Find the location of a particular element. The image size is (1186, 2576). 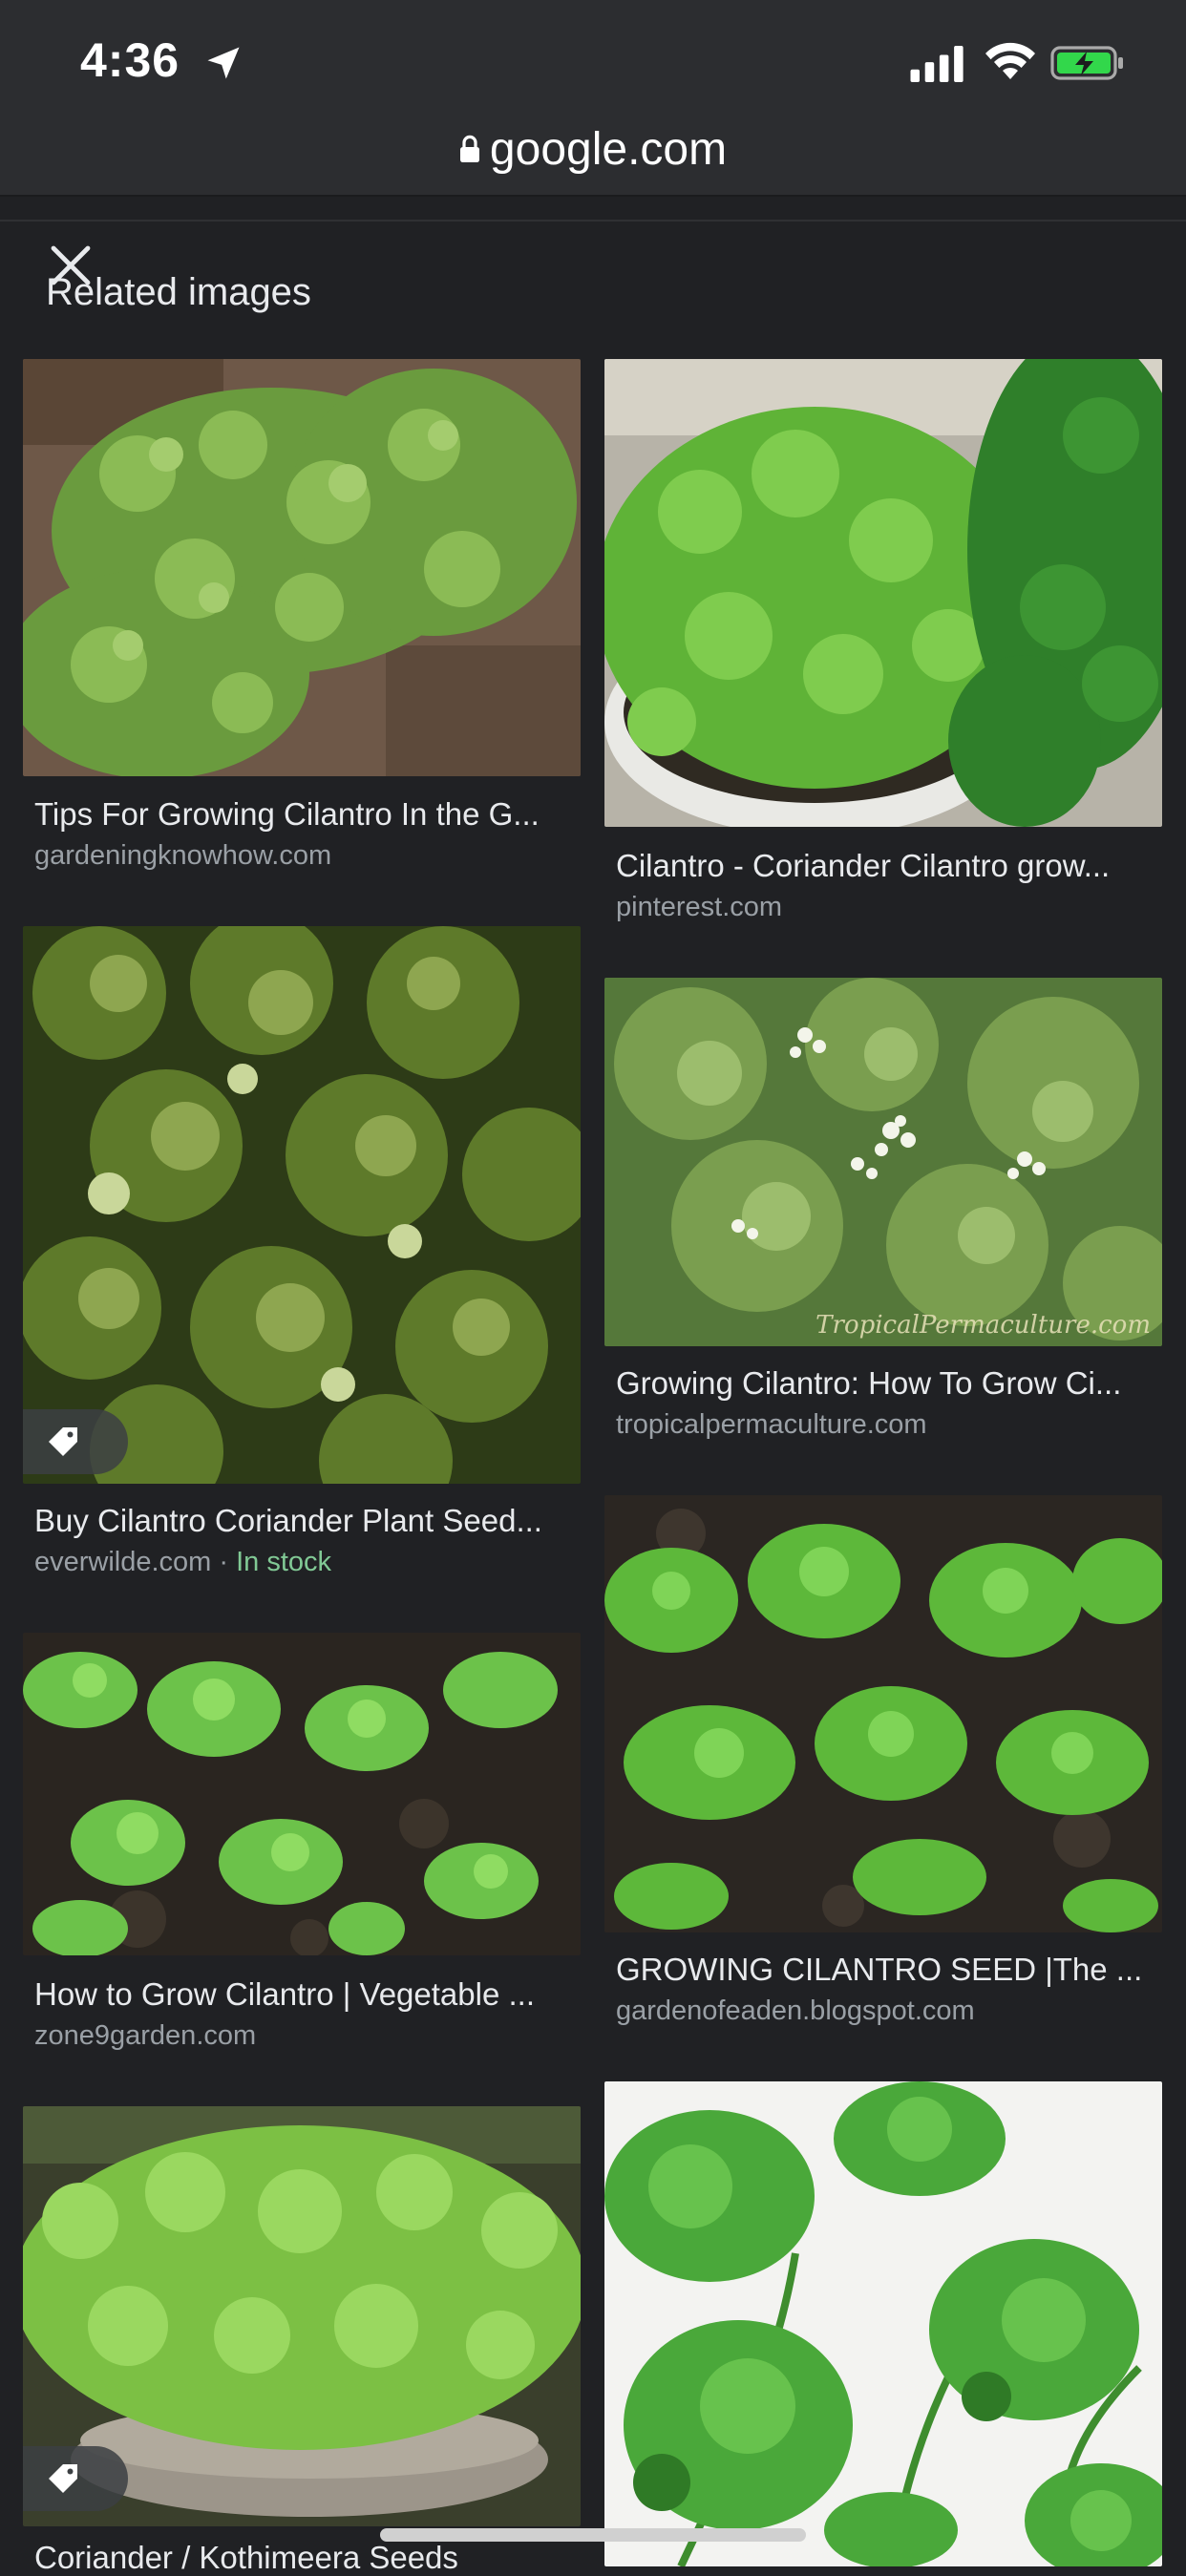

result-image: TropicalPermaculture.com is located at coordinates (883, 1162).